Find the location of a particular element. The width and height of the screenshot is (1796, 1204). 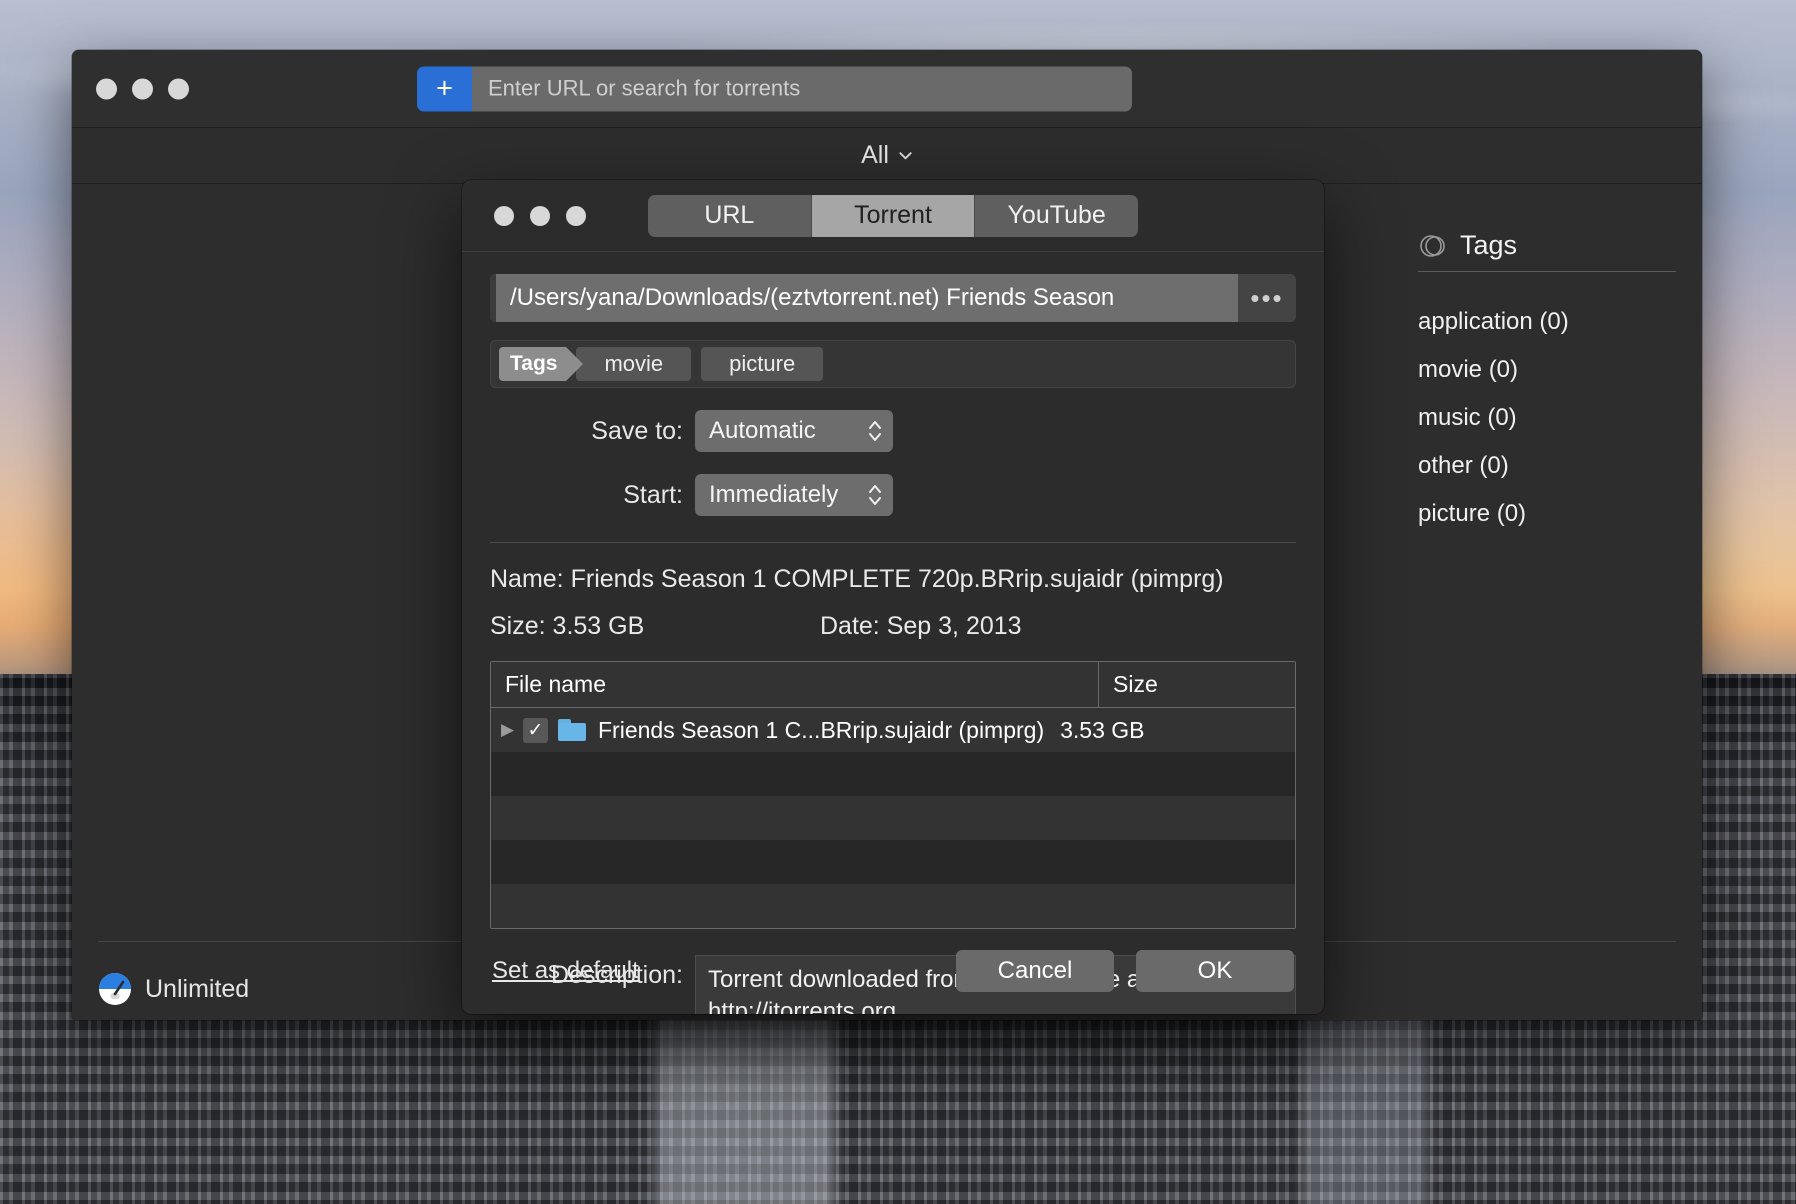

dialog-footer: Set as default Cancel OK is located at coordinates (893, 971).